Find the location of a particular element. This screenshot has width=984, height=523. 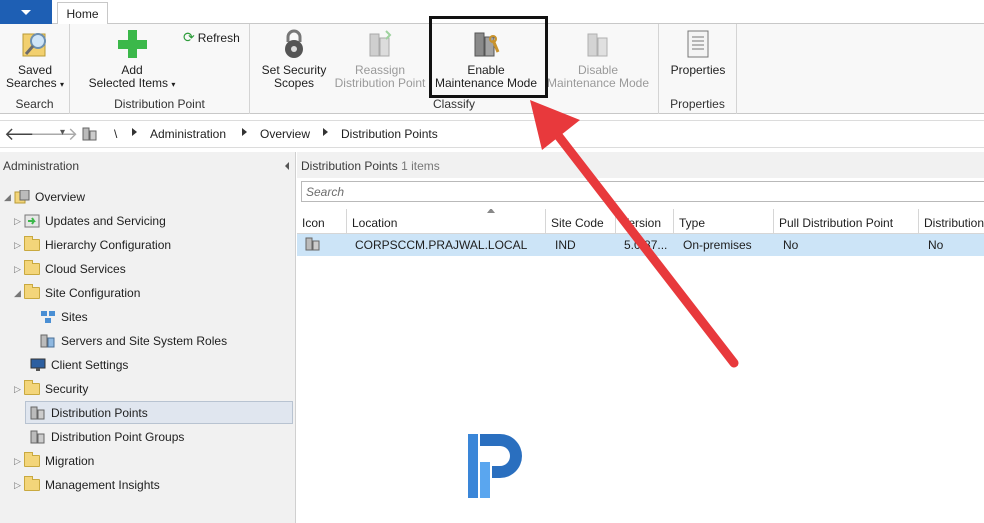

sort-ascending-icon is located at coordinates (491, 211).